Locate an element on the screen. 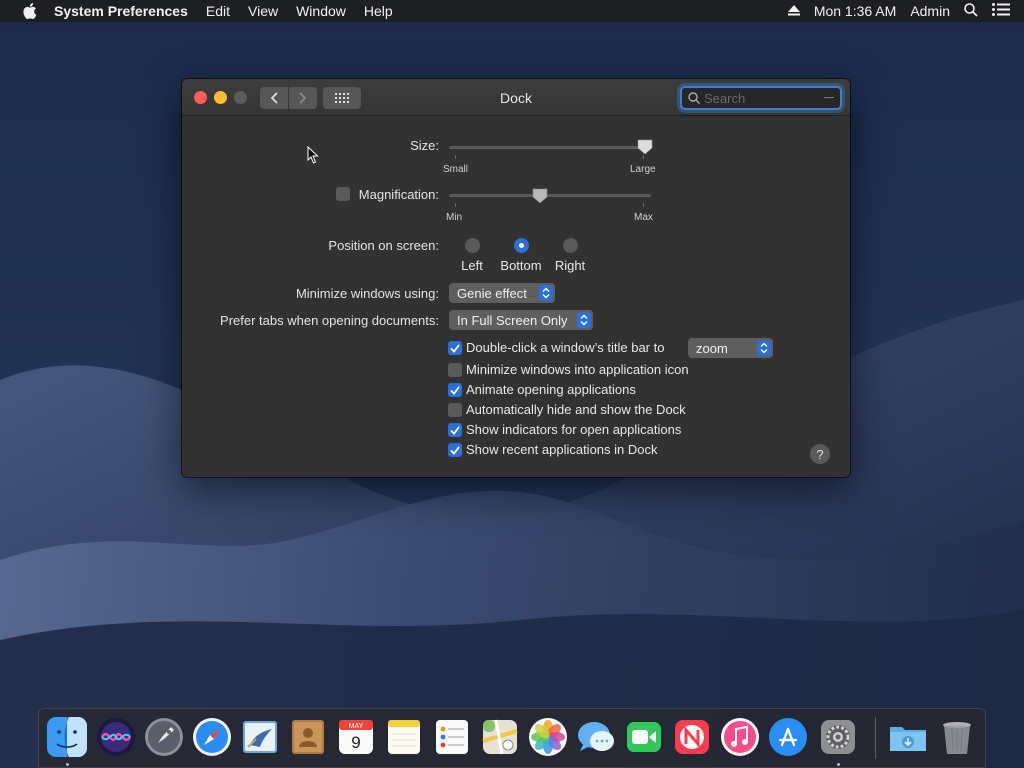 The width and height of the screenshot is (1024, 768). search-field is located at coordinates (761, 98).